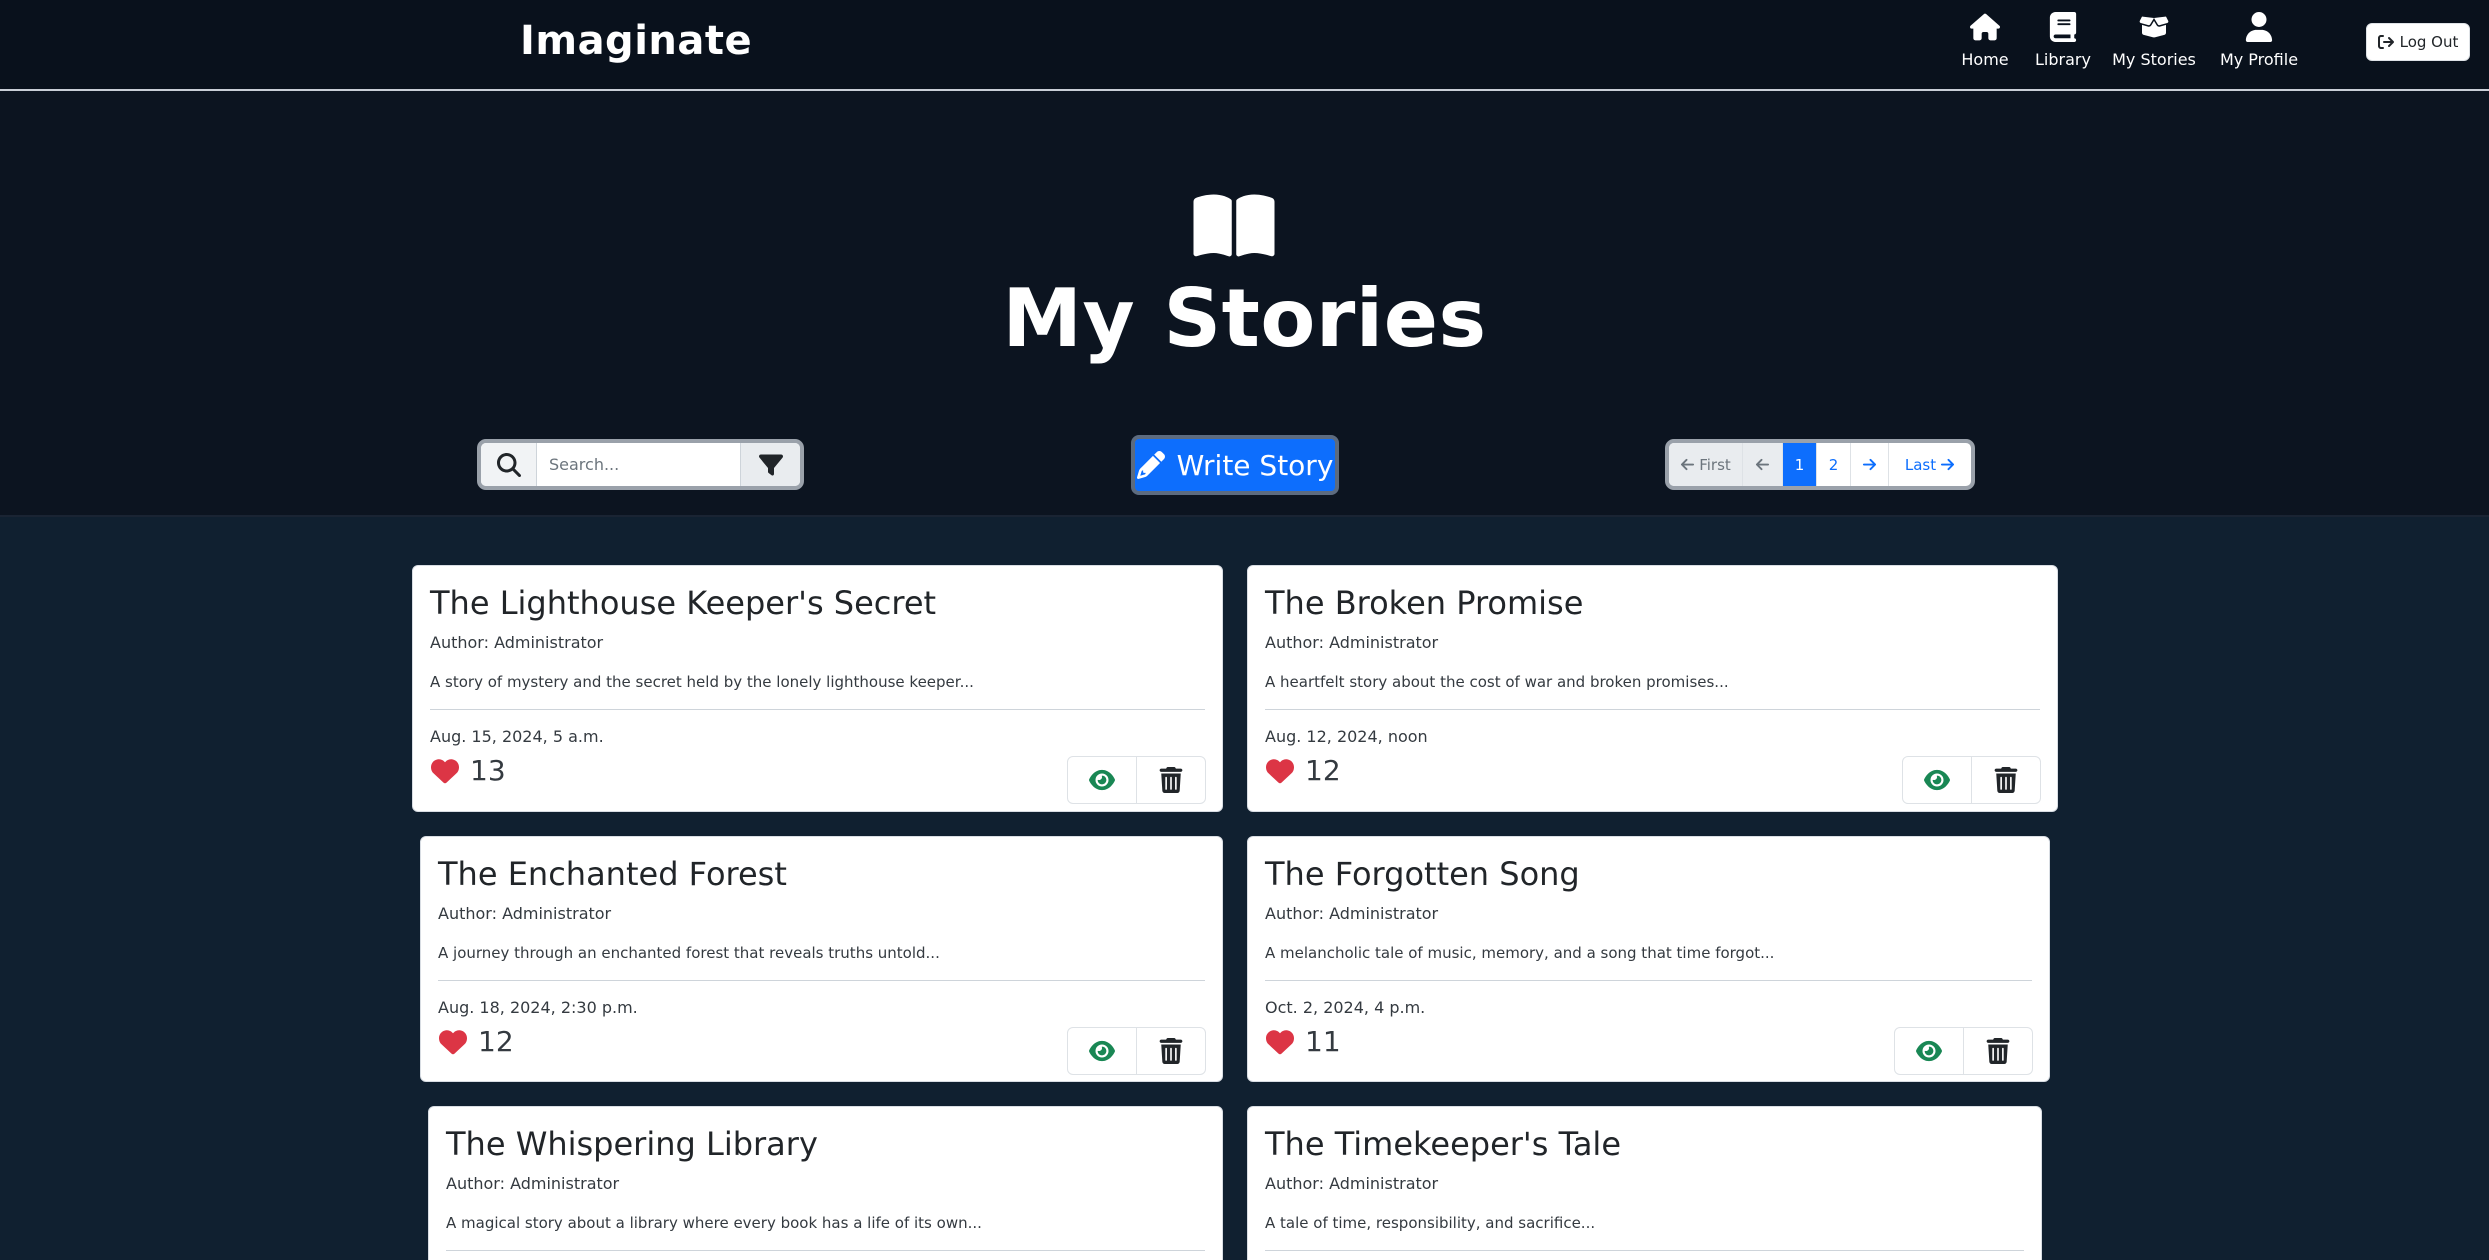 This screenshot has width=2489, height=1260. What do you see at coordinates (2259, 59) in the screenshot?
I see `nav-my-profile-label: My Profile` at bounding box center [2259, 59].